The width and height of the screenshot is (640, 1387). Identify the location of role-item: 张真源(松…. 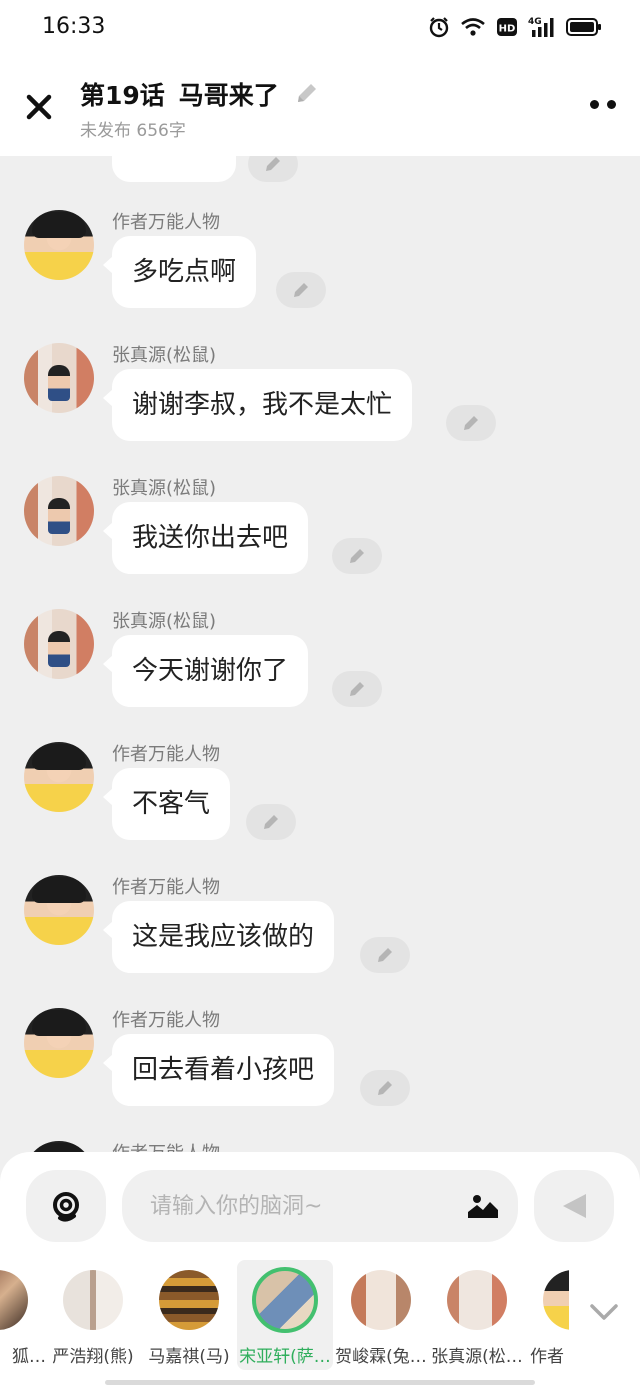
(477, 1315).